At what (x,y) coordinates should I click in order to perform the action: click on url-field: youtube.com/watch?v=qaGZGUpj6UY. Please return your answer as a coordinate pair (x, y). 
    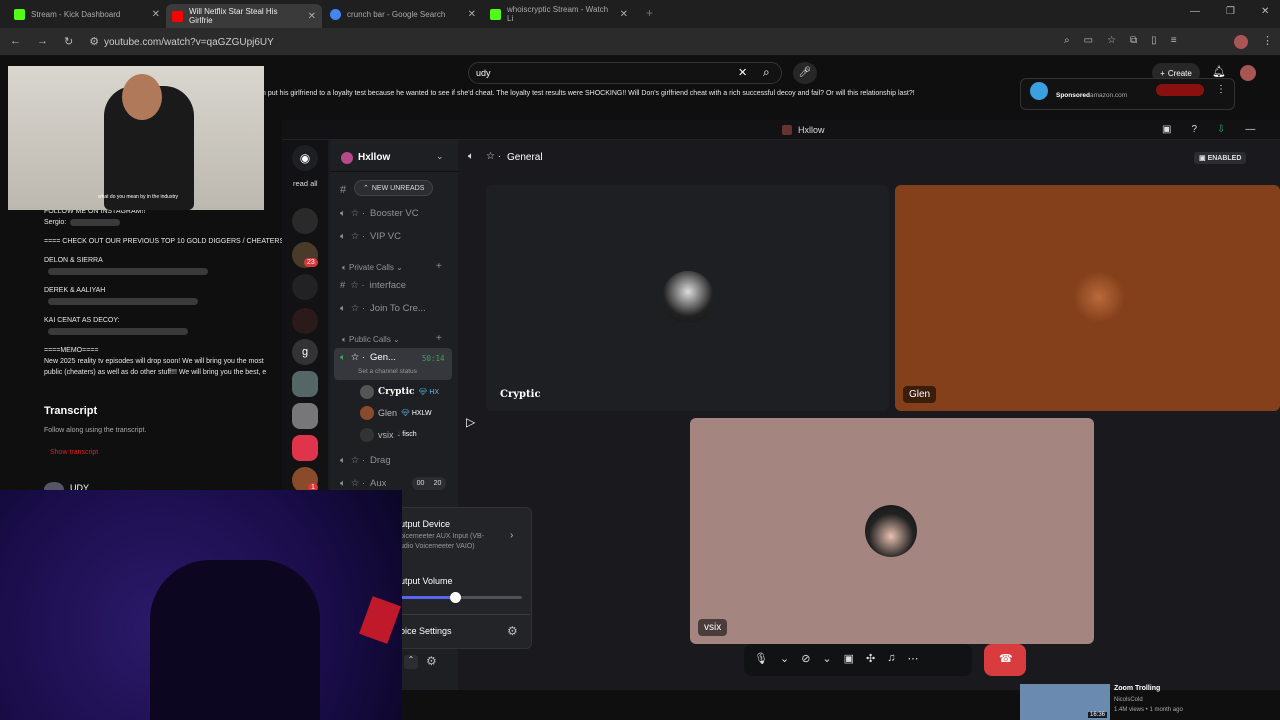
    Looking at the image, I should click on (189, 42).